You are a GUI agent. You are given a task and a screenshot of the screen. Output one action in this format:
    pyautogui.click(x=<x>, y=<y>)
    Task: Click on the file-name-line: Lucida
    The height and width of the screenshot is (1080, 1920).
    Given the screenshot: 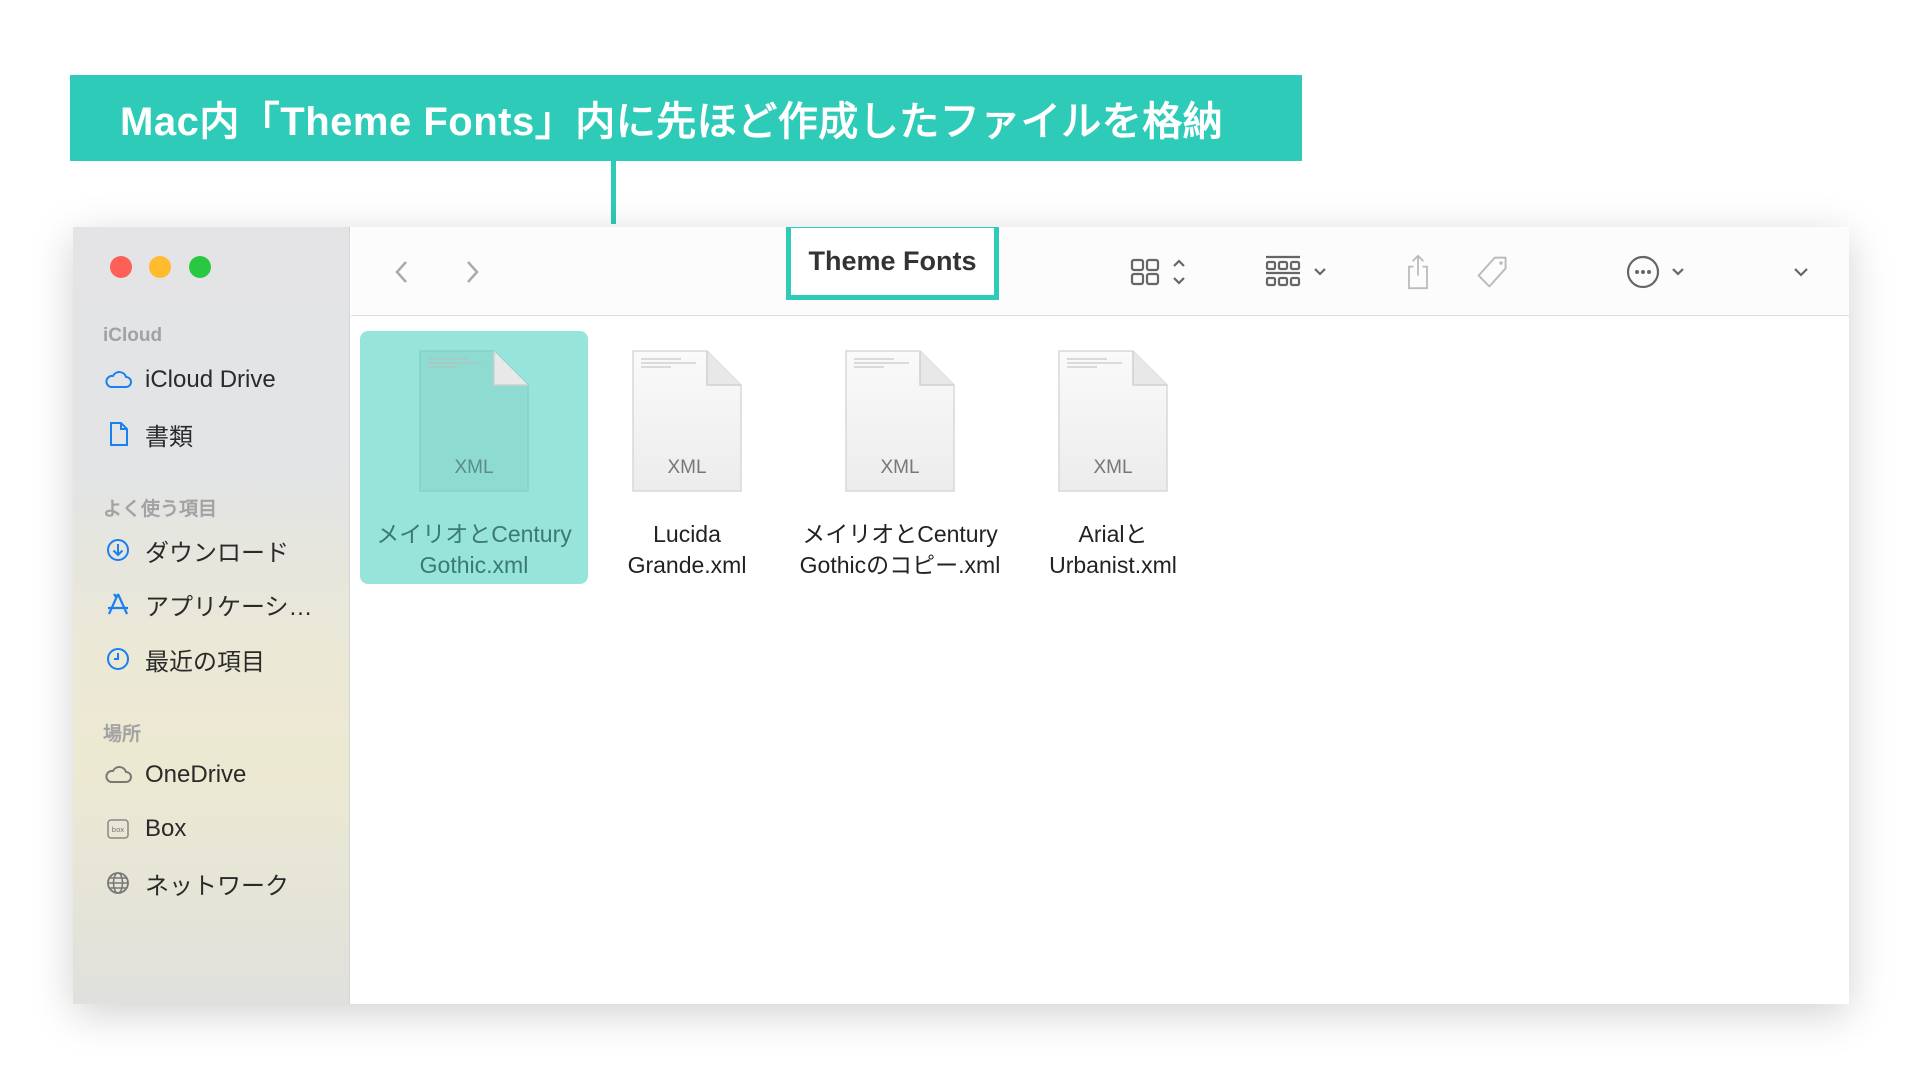 What is the action you would take?
    pyautogui.click(x=687, y=534)
    